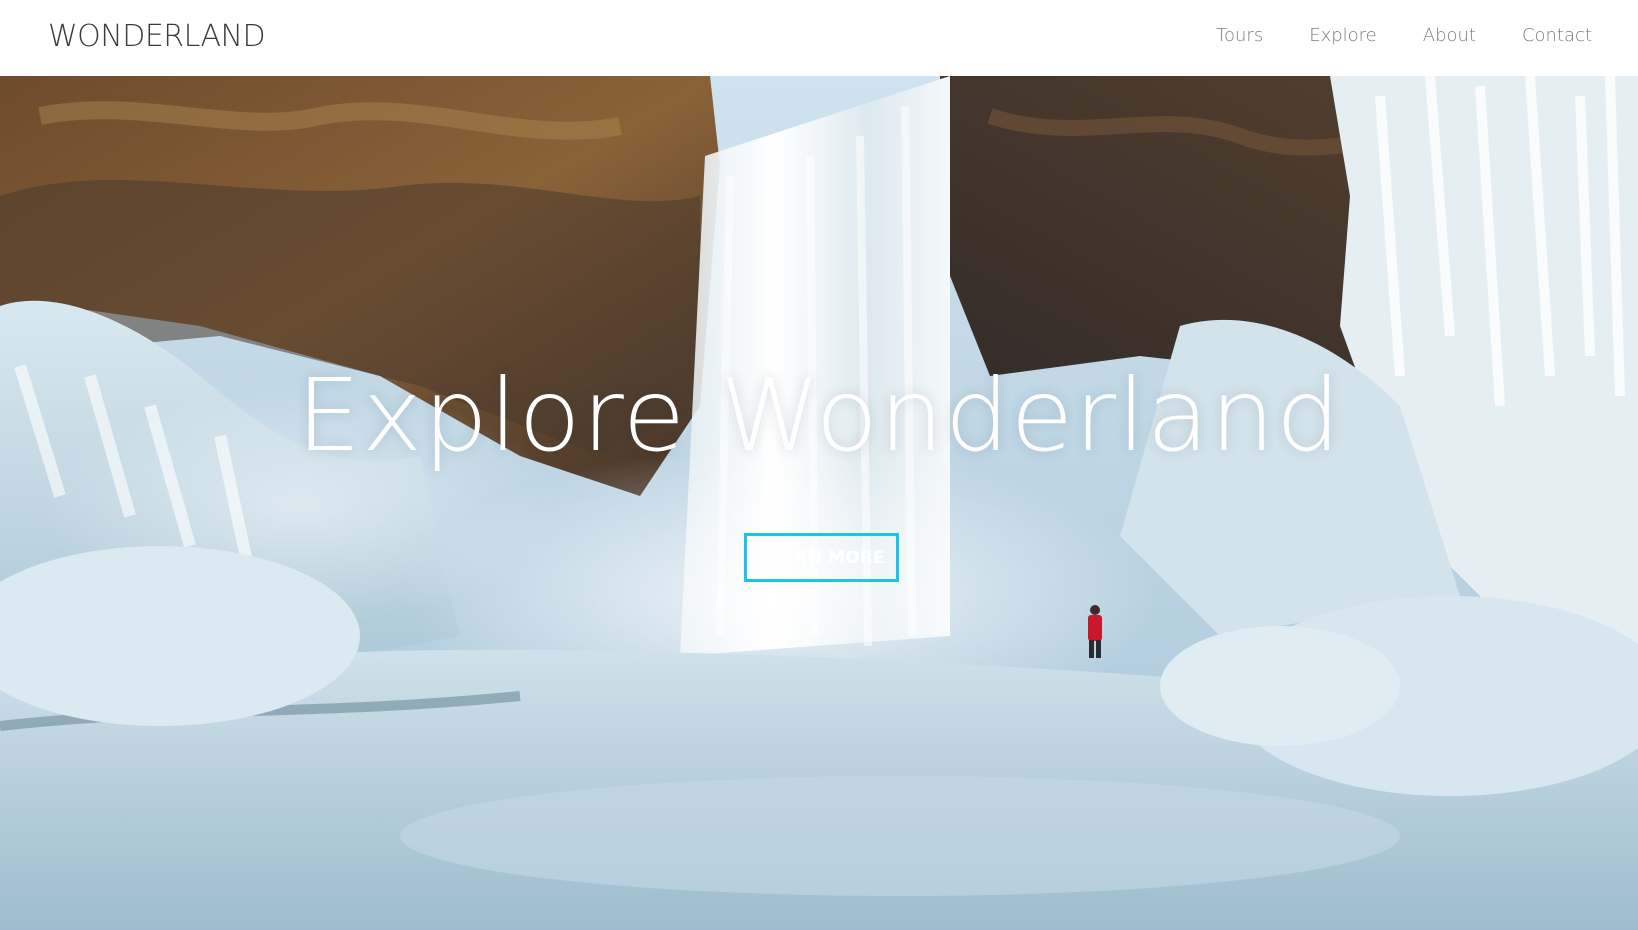 This screenshot has width=1638, height=930. What do you see at coordinates (1404, 35) in the screenshot?
I see `main-nav: Tours Explore About Contact` at bounding box center [1404, 35].